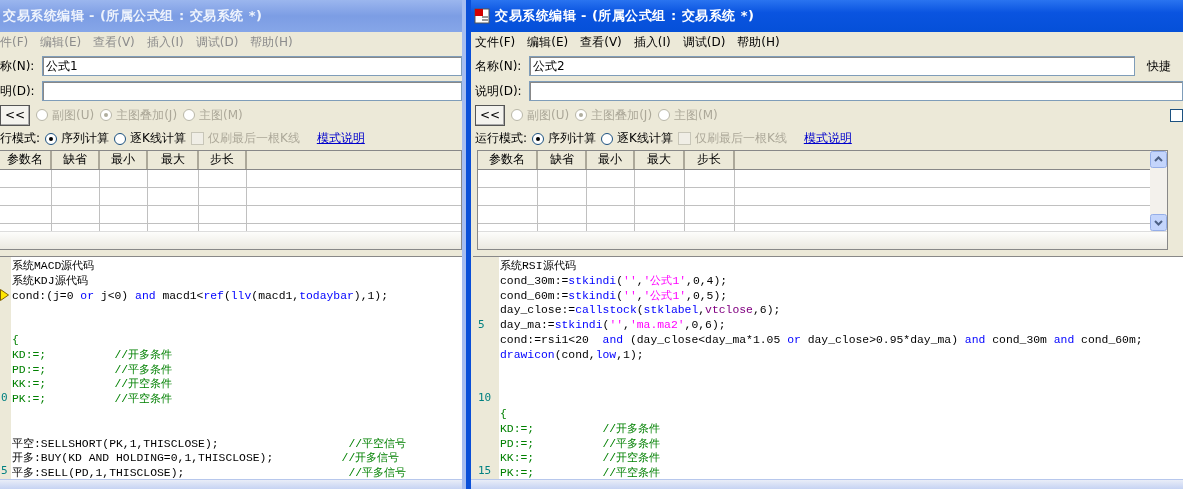 This screenshot has width=1183, height=489. I want to click on line-number: 15, so click(484, 471).